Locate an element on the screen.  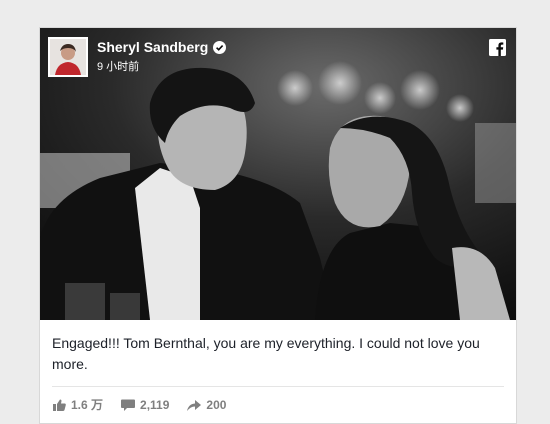
comment-count: 2,119 is located at coordinates (145, 405).